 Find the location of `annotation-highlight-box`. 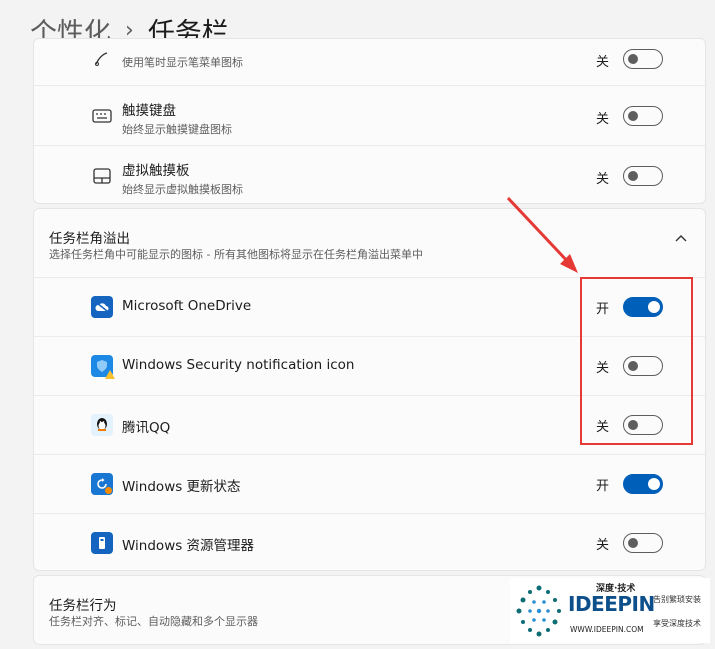

annotation-highlight-box is located at coordinates (636, 361).